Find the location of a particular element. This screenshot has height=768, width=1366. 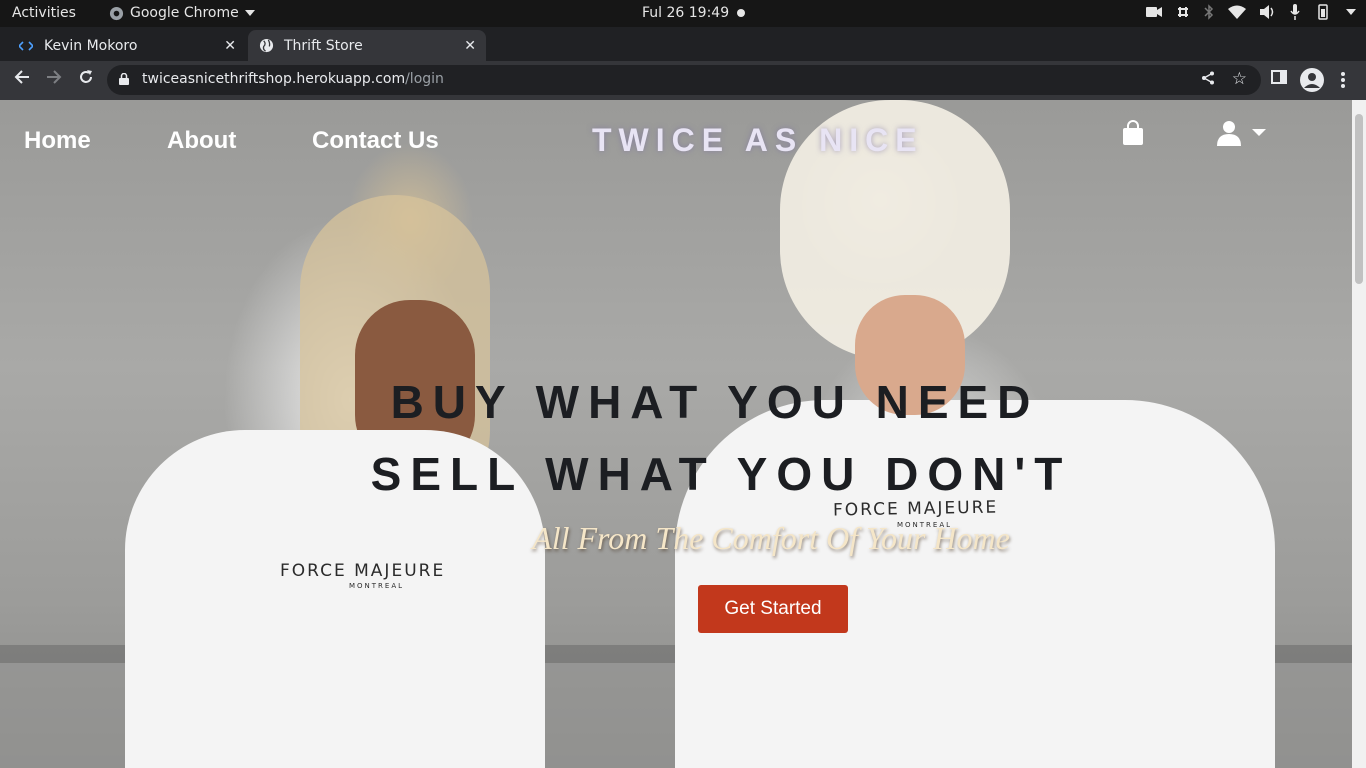

system-top-bar: Activities Google Chrome Ful 26 19:49 is located at coordinates (683, 13).